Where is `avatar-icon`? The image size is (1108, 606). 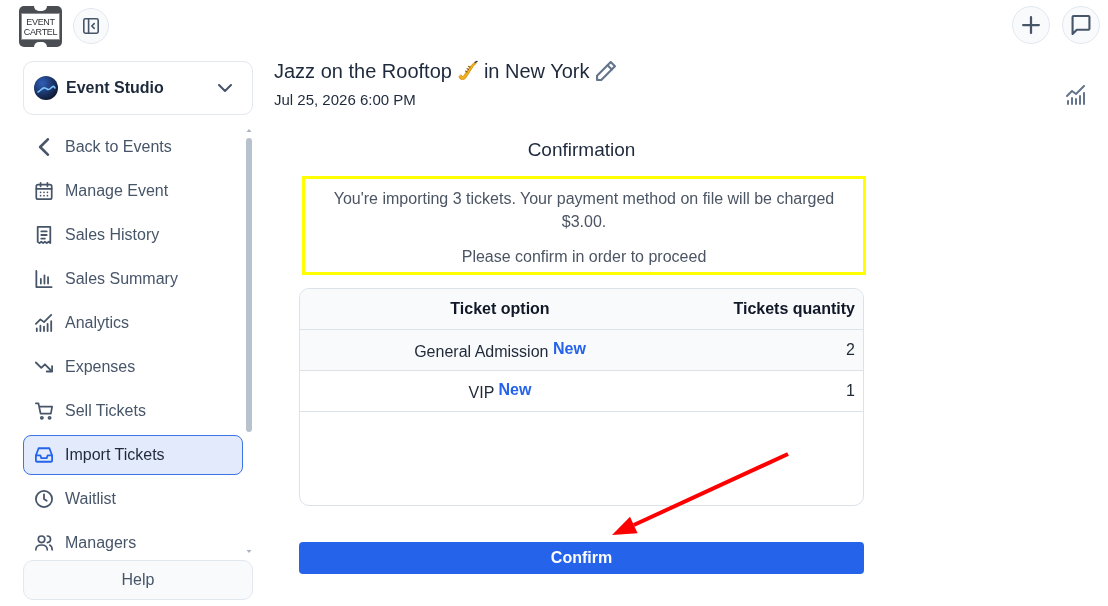
avatar-icon is located at coordinates (46, 88).